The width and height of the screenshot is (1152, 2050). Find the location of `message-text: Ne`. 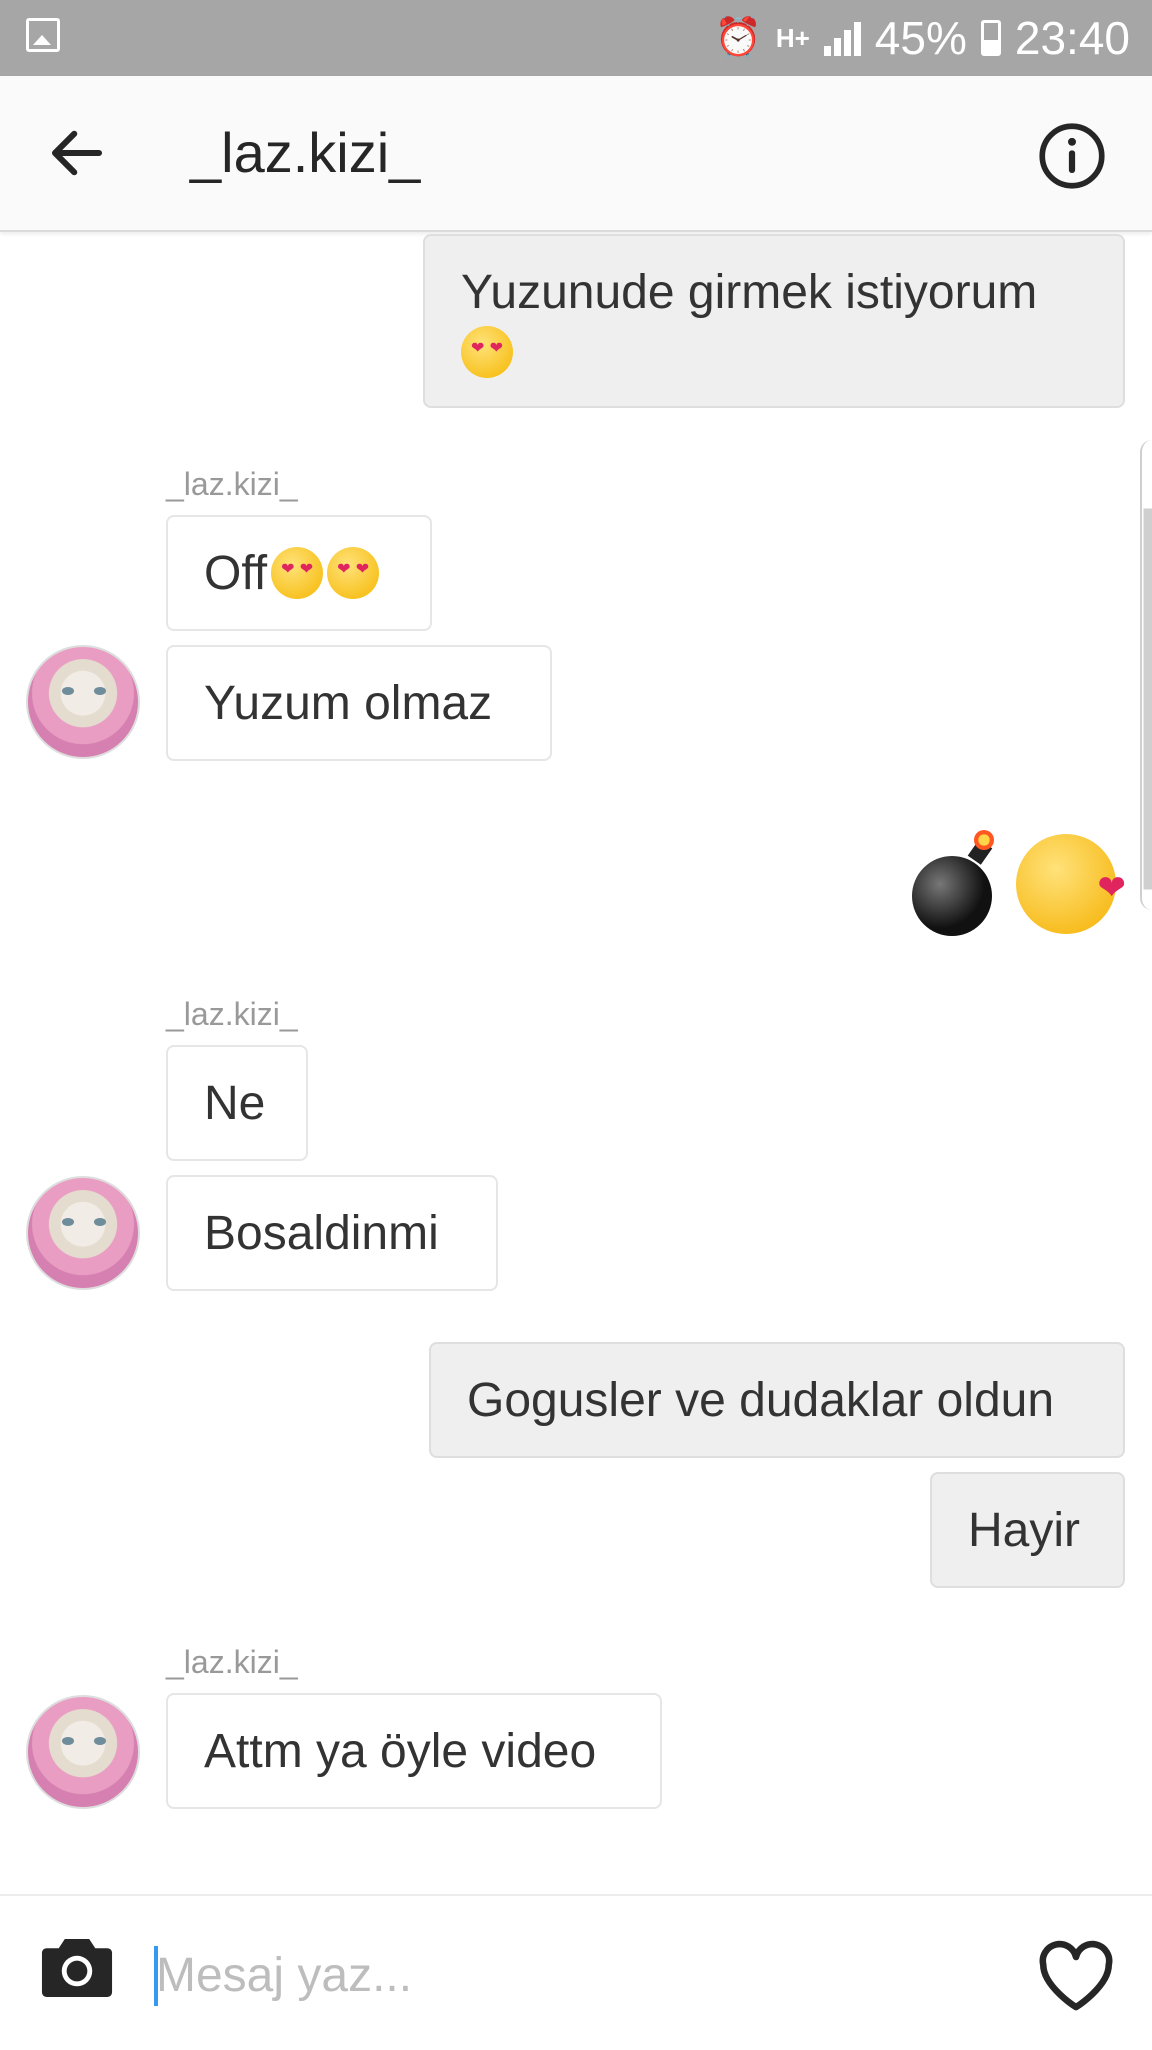

message-text: Ne is located at coordinates (235, 1103).